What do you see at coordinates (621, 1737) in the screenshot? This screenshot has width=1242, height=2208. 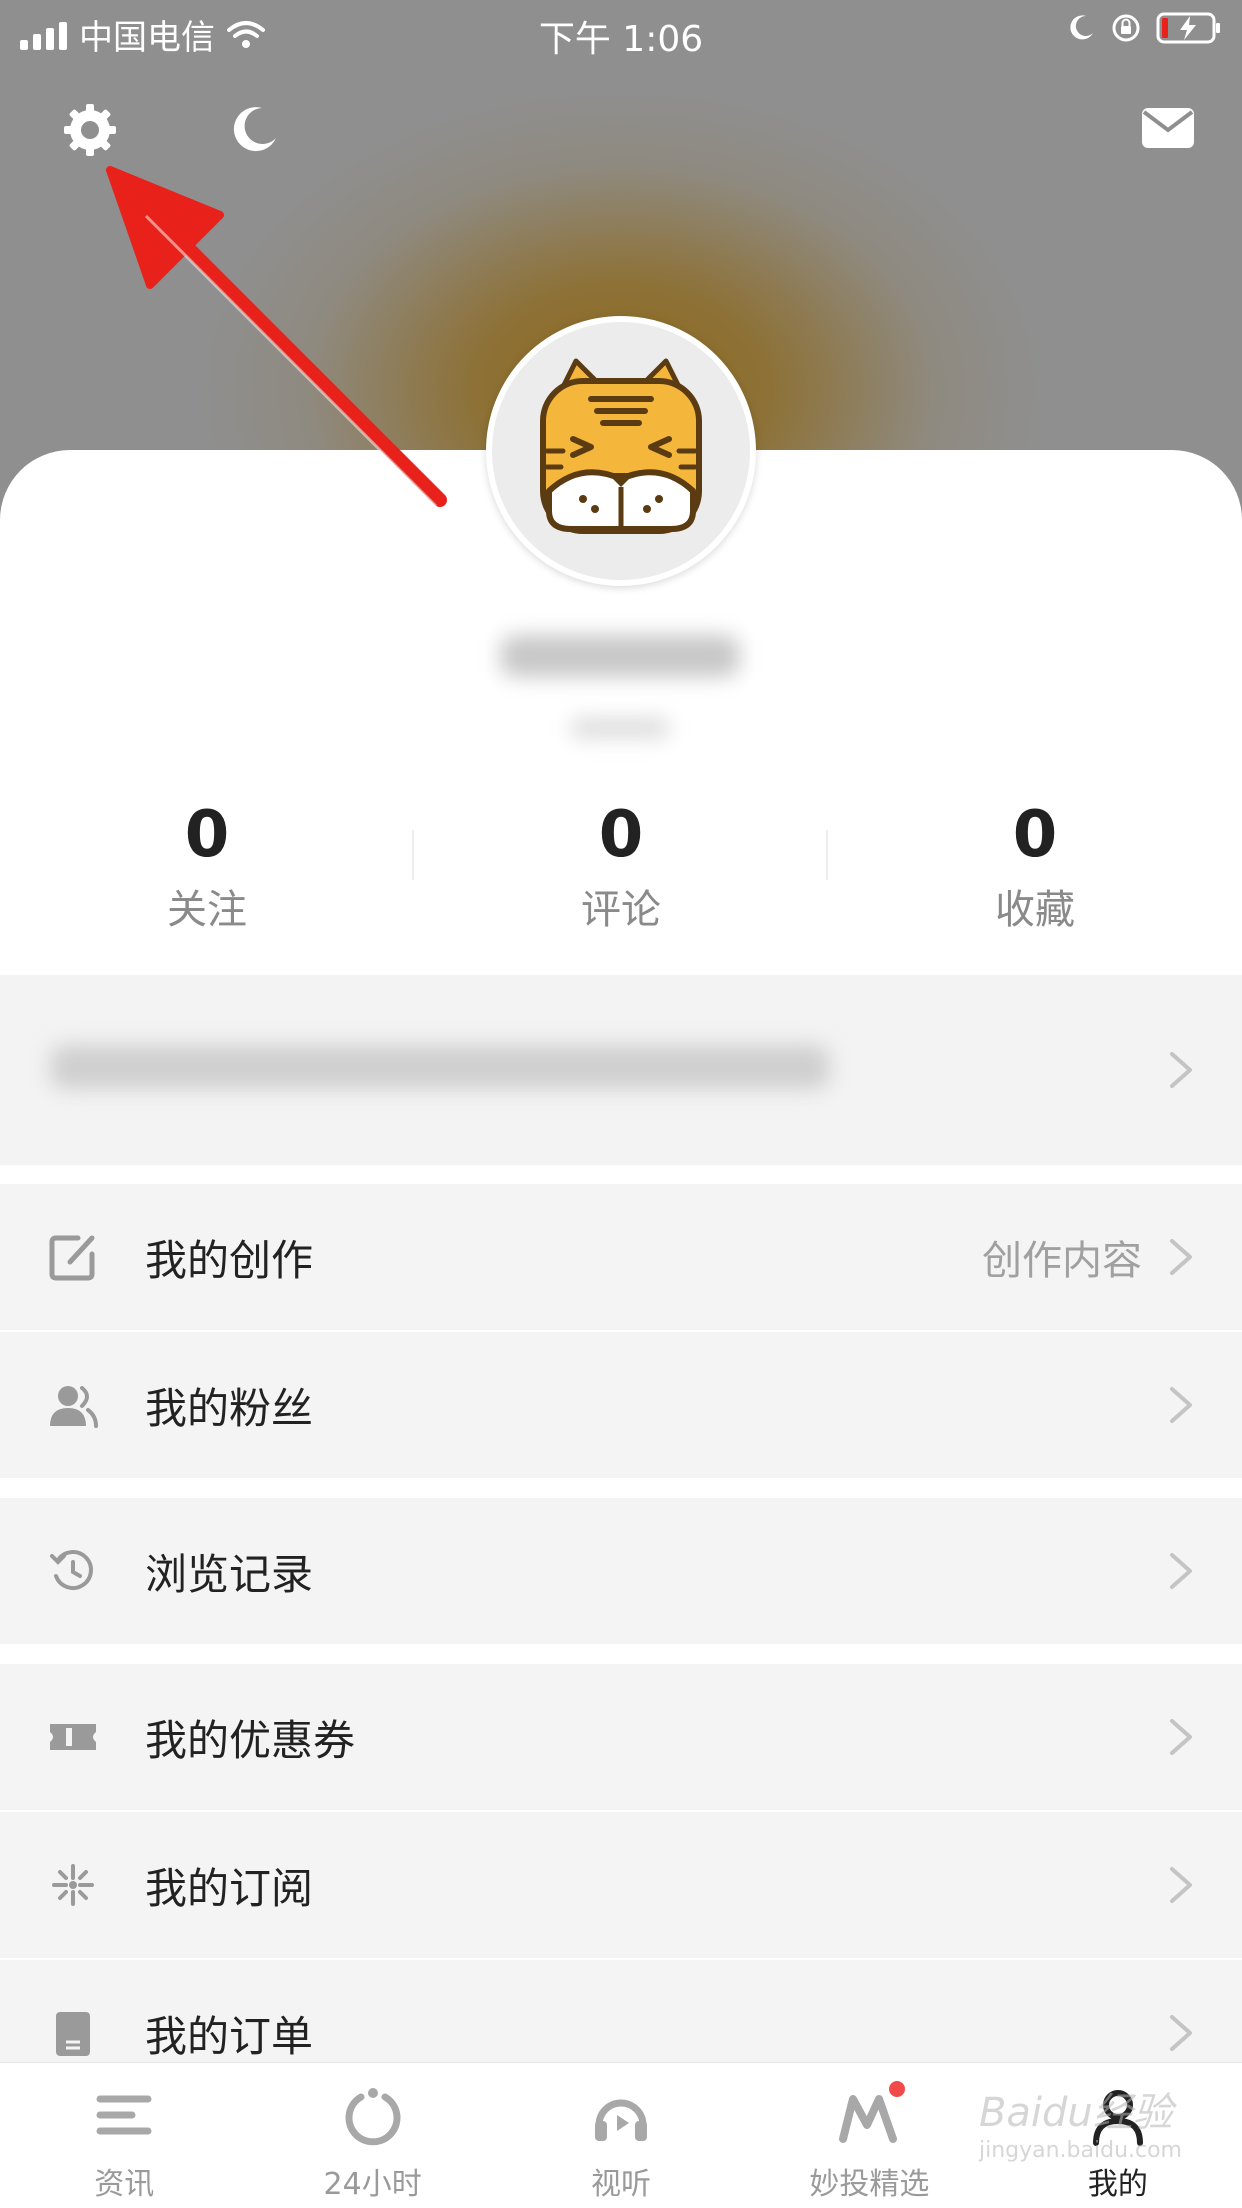 I see `menu-item-my-coupons: 我的优惠券` at bounding box center [621, 1737].